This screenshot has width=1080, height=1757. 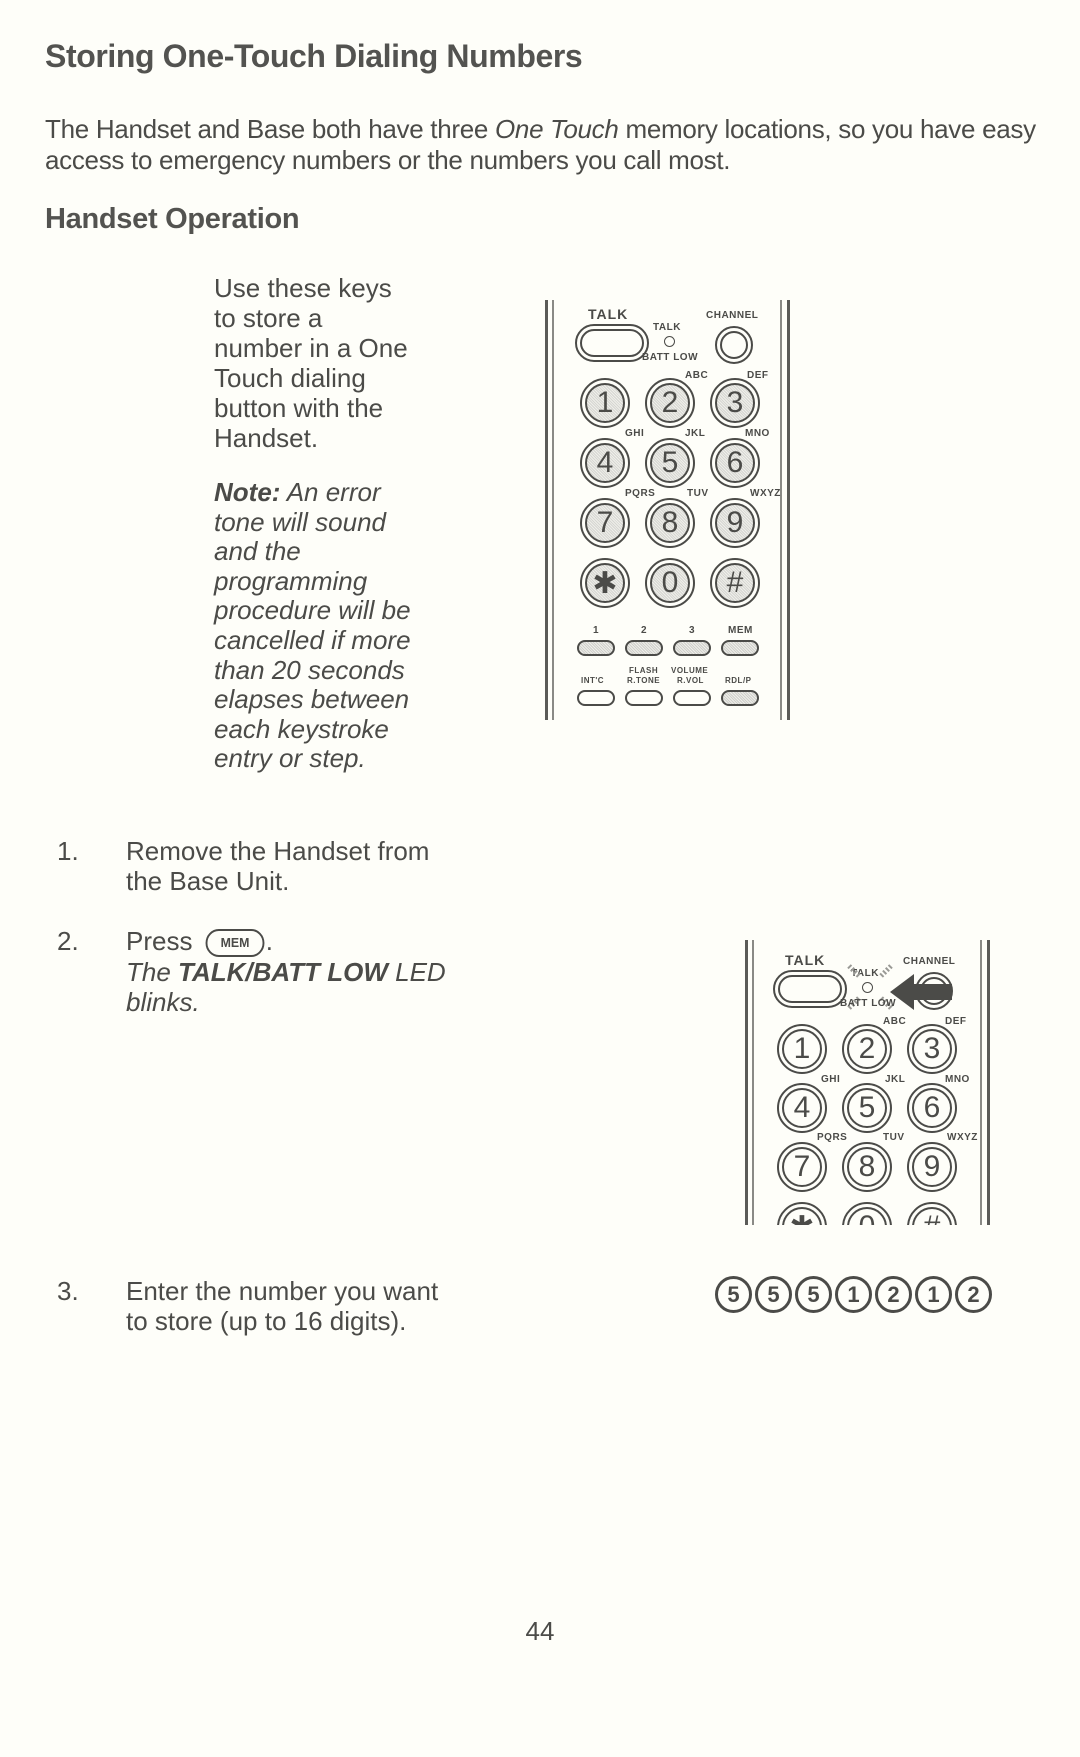 What do you see at coordinates (172, 219) in the screenshot?
I see `section-title: Handset Operation` at bounding box center [172, 219].